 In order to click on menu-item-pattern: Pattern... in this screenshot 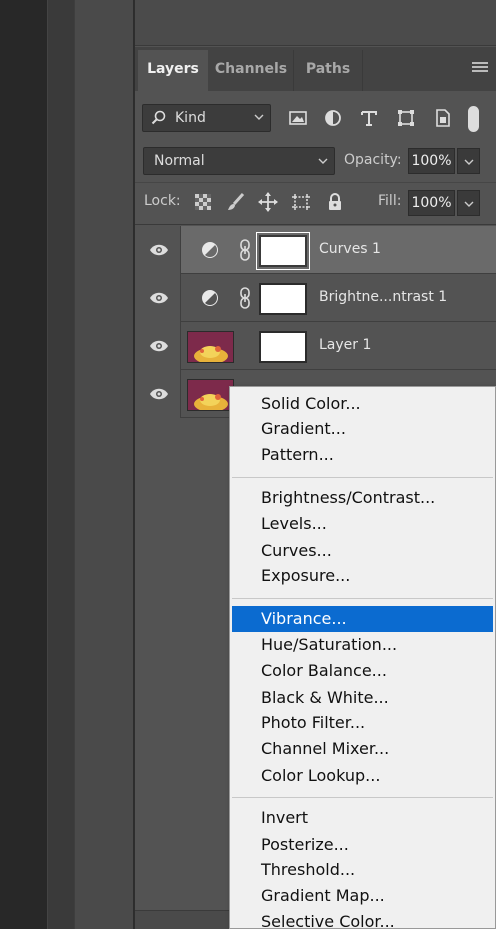, I will do `click(362, 455)`.